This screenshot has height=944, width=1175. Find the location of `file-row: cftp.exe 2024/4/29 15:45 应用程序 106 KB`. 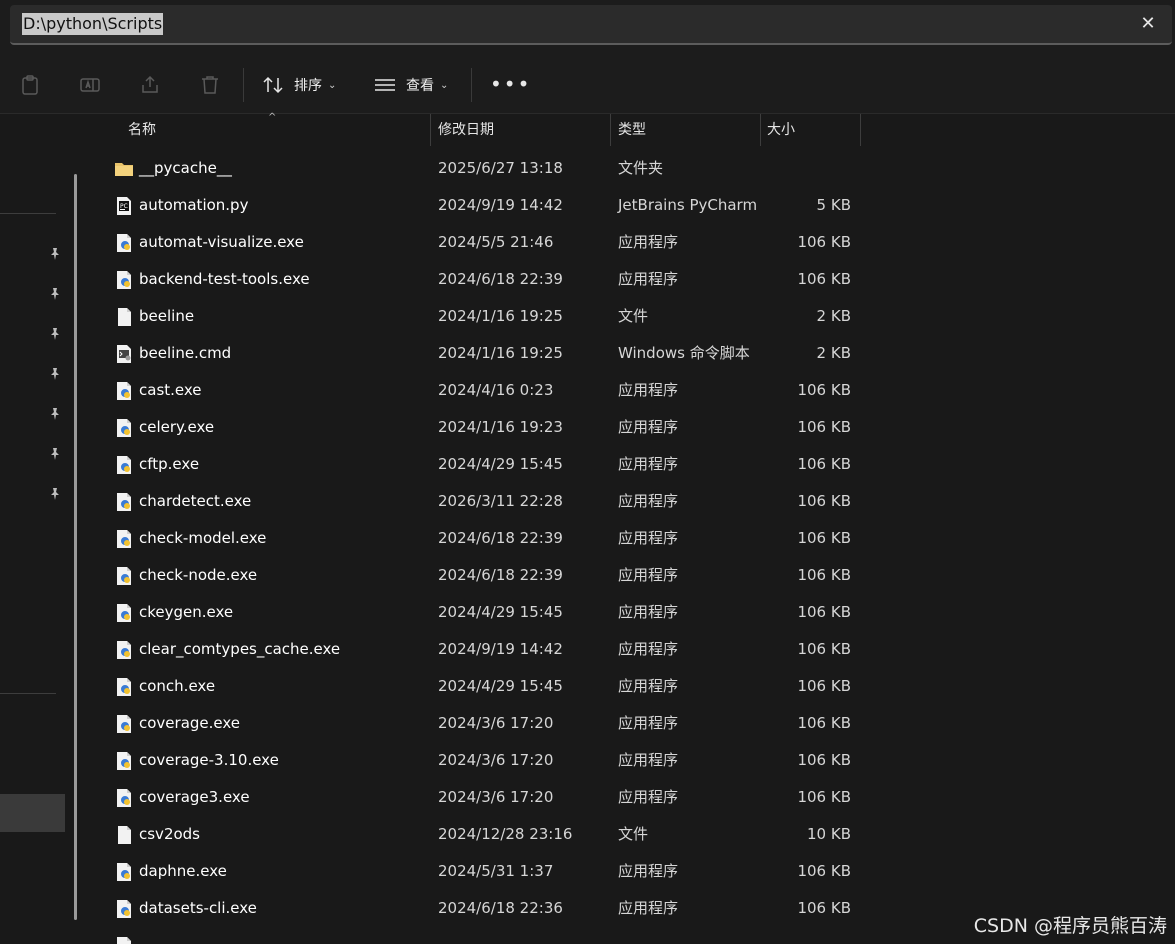

file-row: cftp.exe 2024/4/29 15:45 应用程序 106 KB is located at coordinates (632, 464).